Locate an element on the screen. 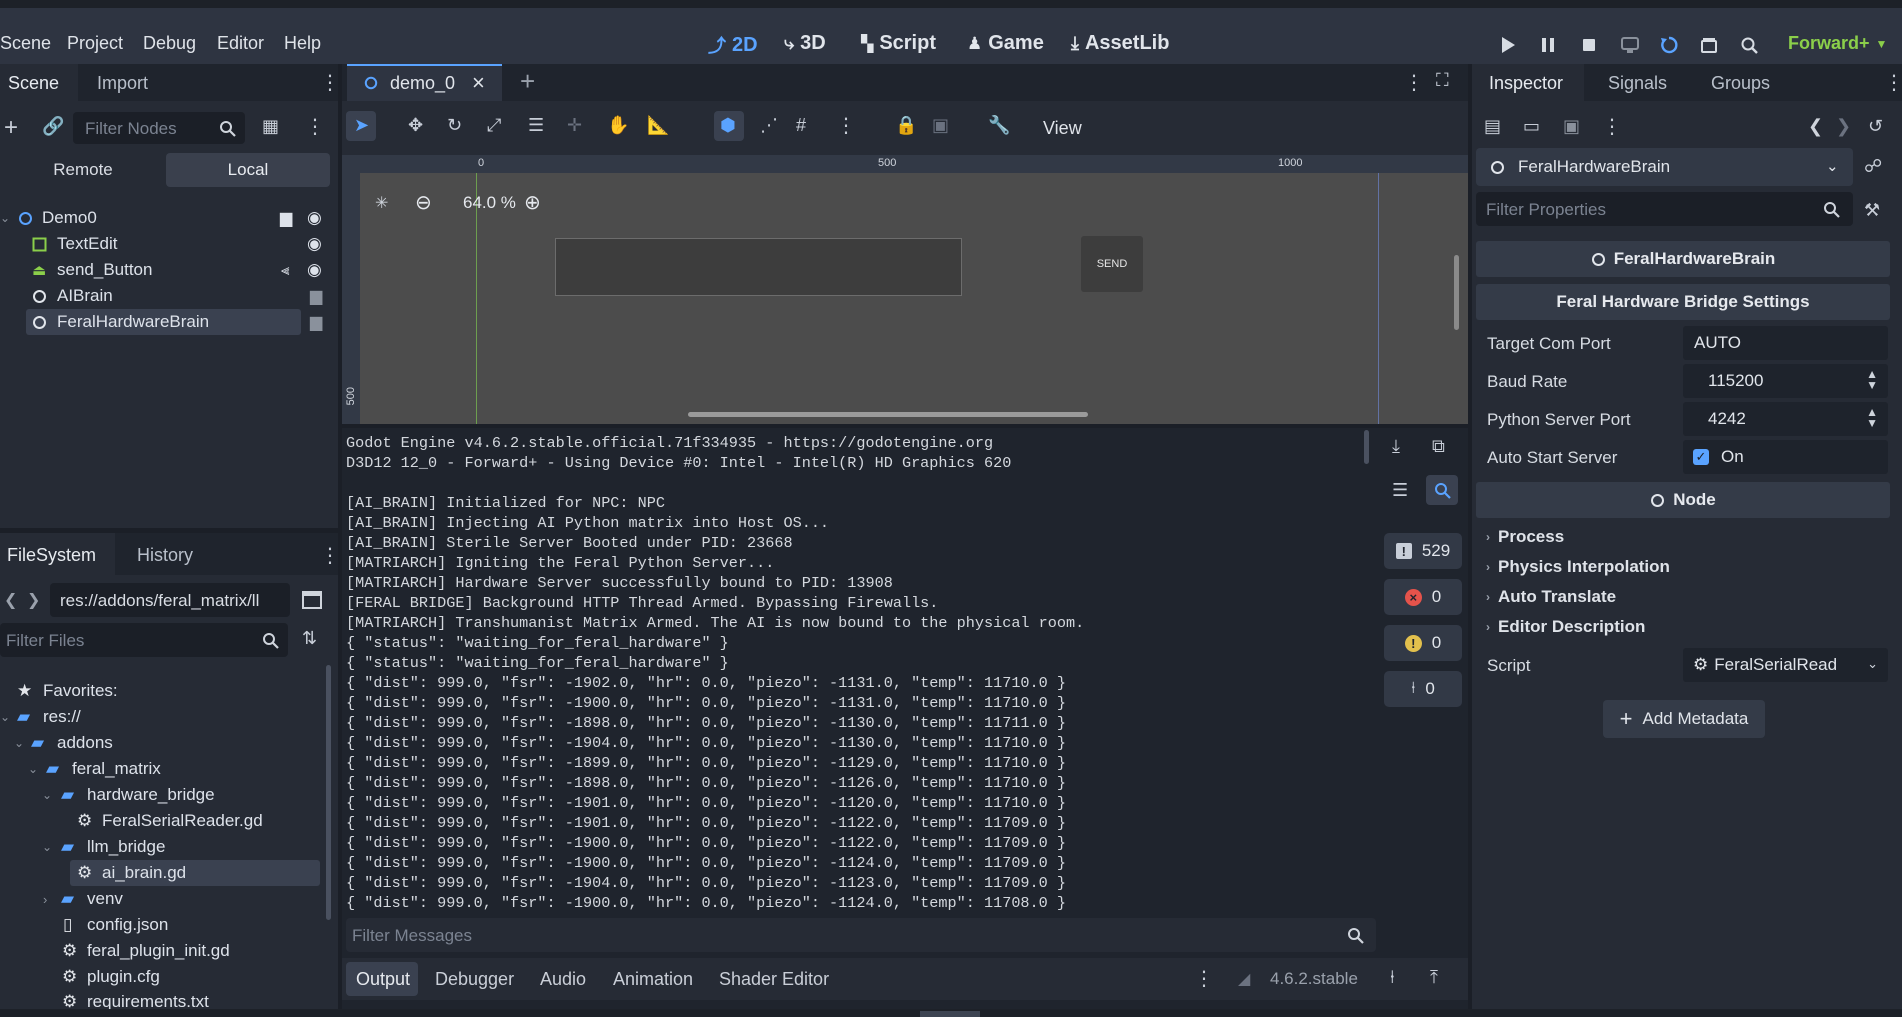  scene-tab-demo0: demo_0 × is located at coordinates (424, 82).